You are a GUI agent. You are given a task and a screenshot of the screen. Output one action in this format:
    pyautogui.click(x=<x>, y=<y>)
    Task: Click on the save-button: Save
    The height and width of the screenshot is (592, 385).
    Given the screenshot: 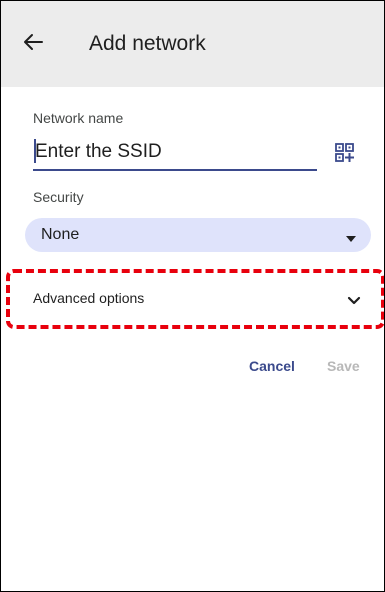 What is the action you would take?
    pyautogui.click(x=343, y=366)
    